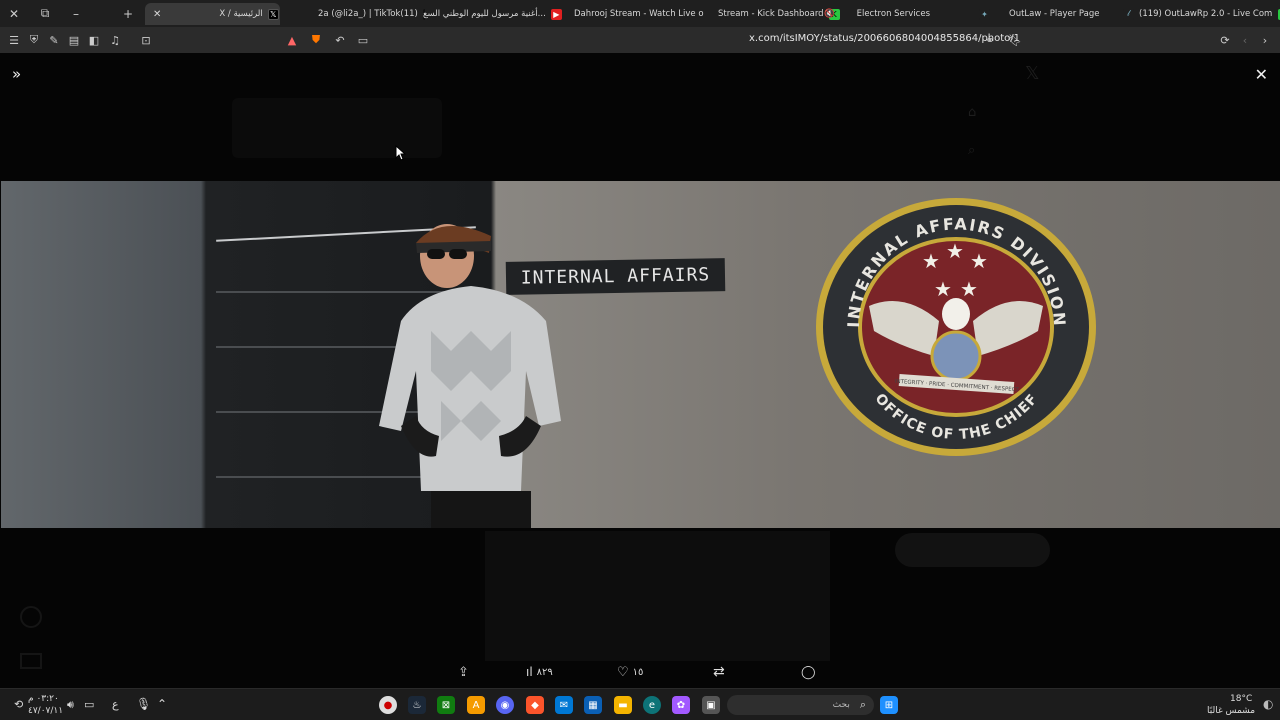 The width and height of the screenshot is (1280, 720). I want to click on minimize-window-icon: –, so click(76, 13).